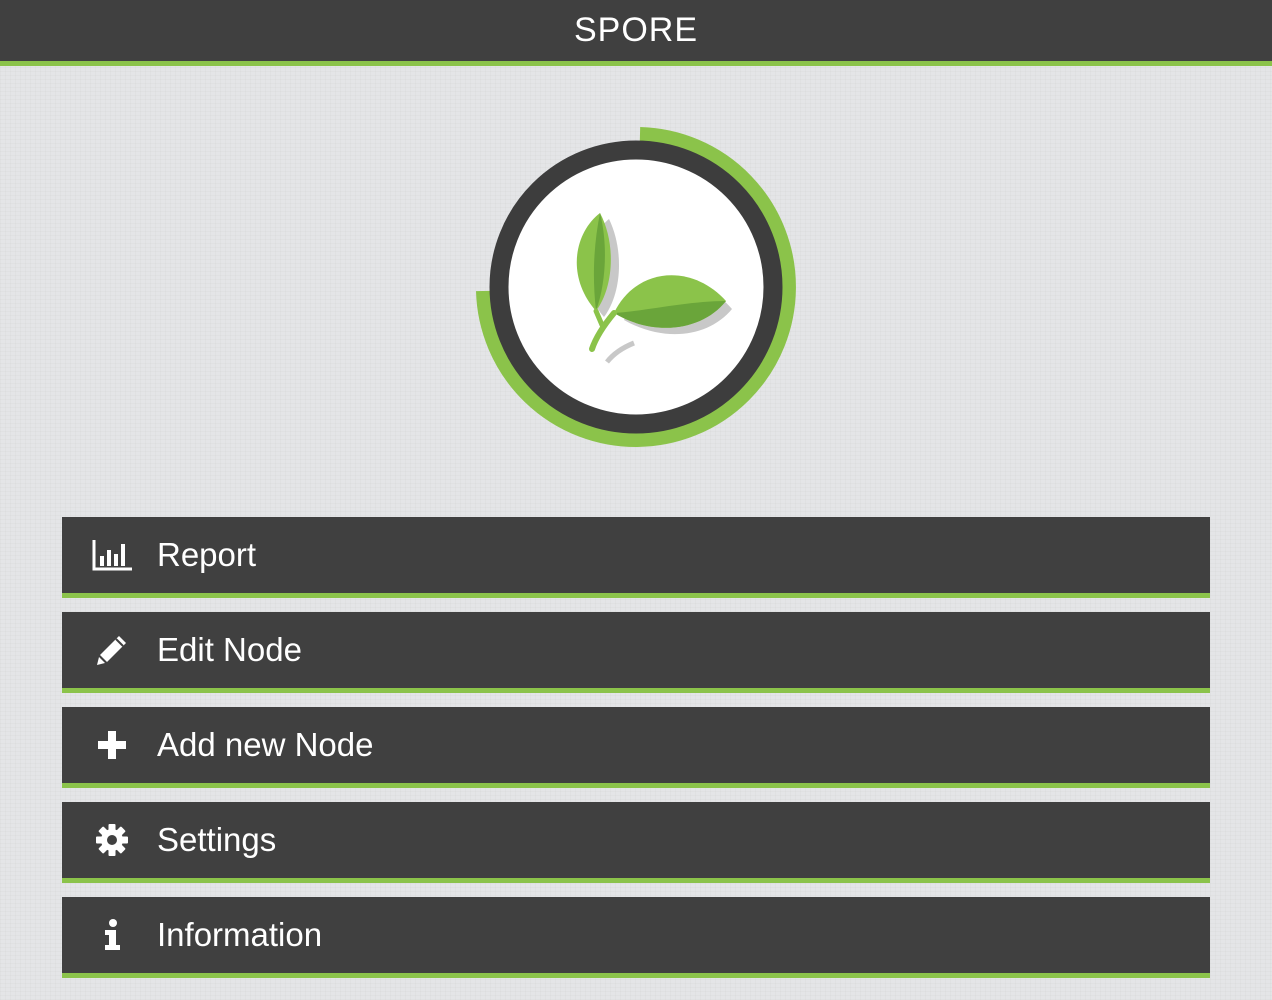  Describe the element at coordinates (636, 842) in the screenshot. I see `menu-item-settings: Settings` at that location.